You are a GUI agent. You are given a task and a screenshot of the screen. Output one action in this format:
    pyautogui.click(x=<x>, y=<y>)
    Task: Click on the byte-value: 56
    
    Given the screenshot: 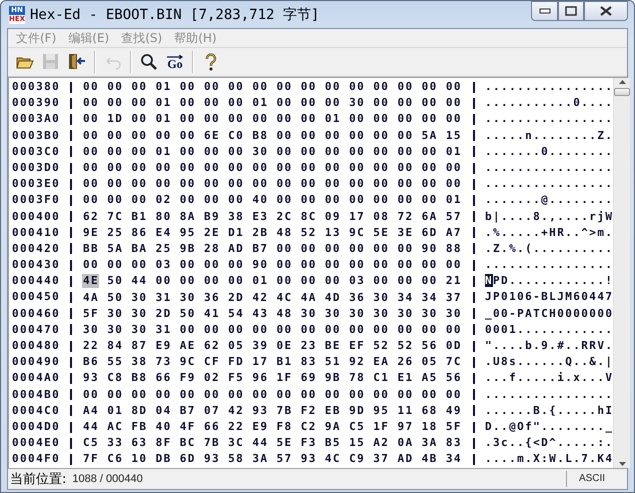 What is the action you would take?
    pyautogui.click(x=429, y=346)
    